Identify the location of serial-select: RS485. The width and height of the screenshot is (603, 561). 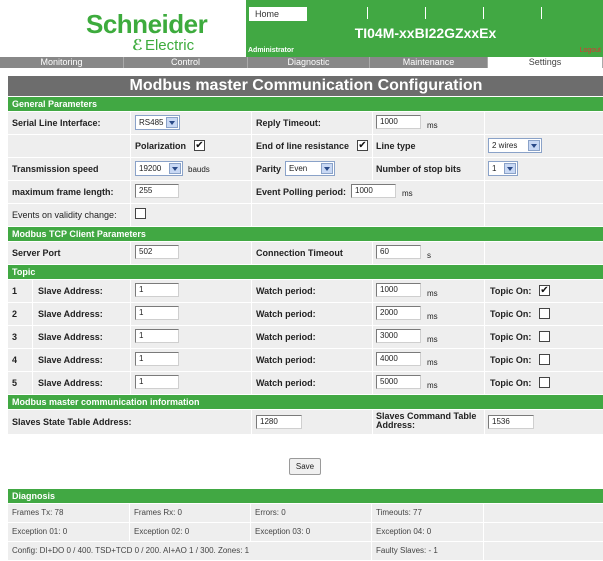
(157, 122).